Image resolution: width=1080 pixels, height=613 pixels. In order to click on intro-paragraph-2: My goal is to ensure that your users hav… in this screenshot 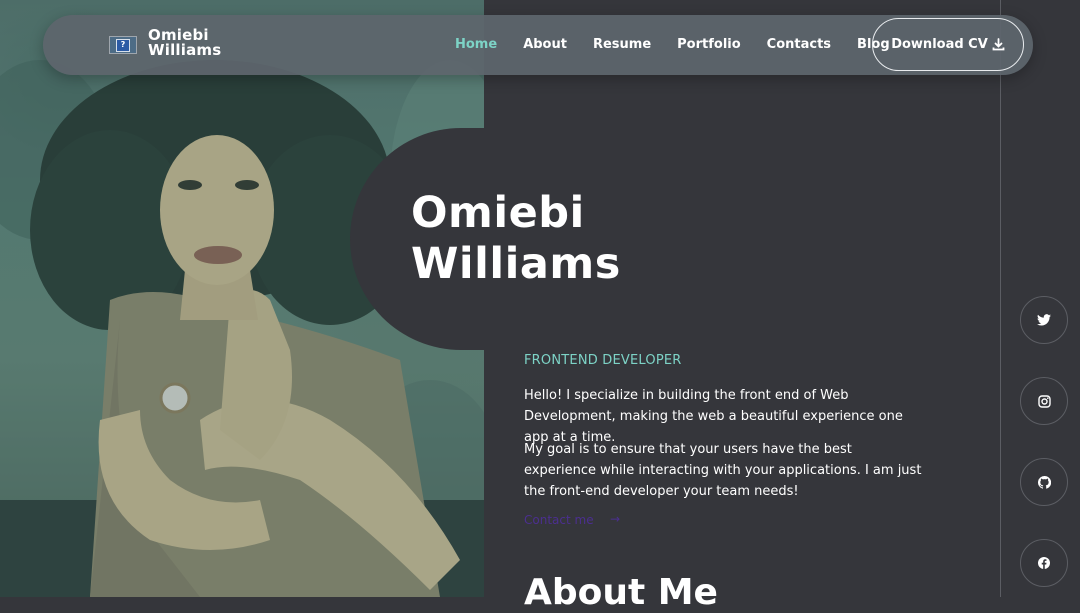, I will do `click(723, 470)`.